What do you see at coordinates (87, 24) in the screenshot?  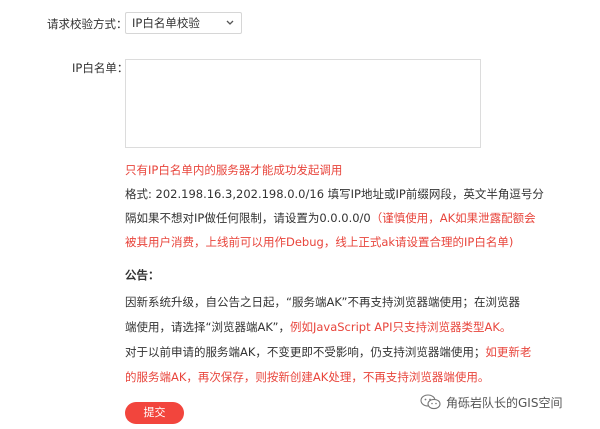 I see `verify-method-label: 请求校验方式：` at bounding box center [87, 24].